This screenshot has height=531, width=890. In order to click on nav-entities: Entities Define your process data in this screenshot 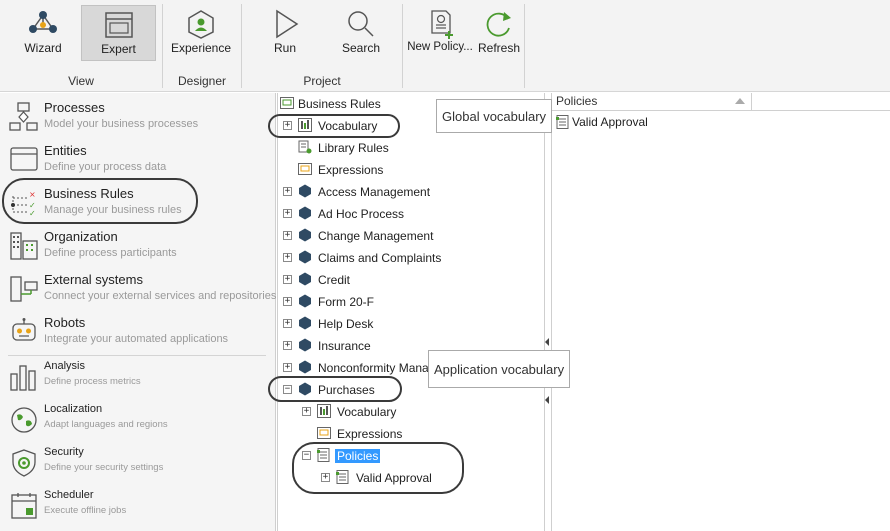, I will do `click(138, 162)`.